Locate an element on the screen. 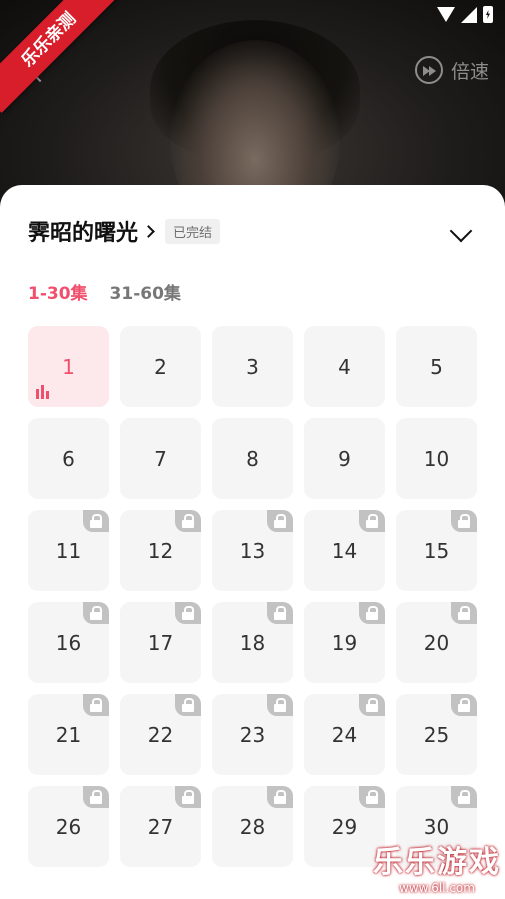  episode-number: 4 is located at coordinates (344, 366).